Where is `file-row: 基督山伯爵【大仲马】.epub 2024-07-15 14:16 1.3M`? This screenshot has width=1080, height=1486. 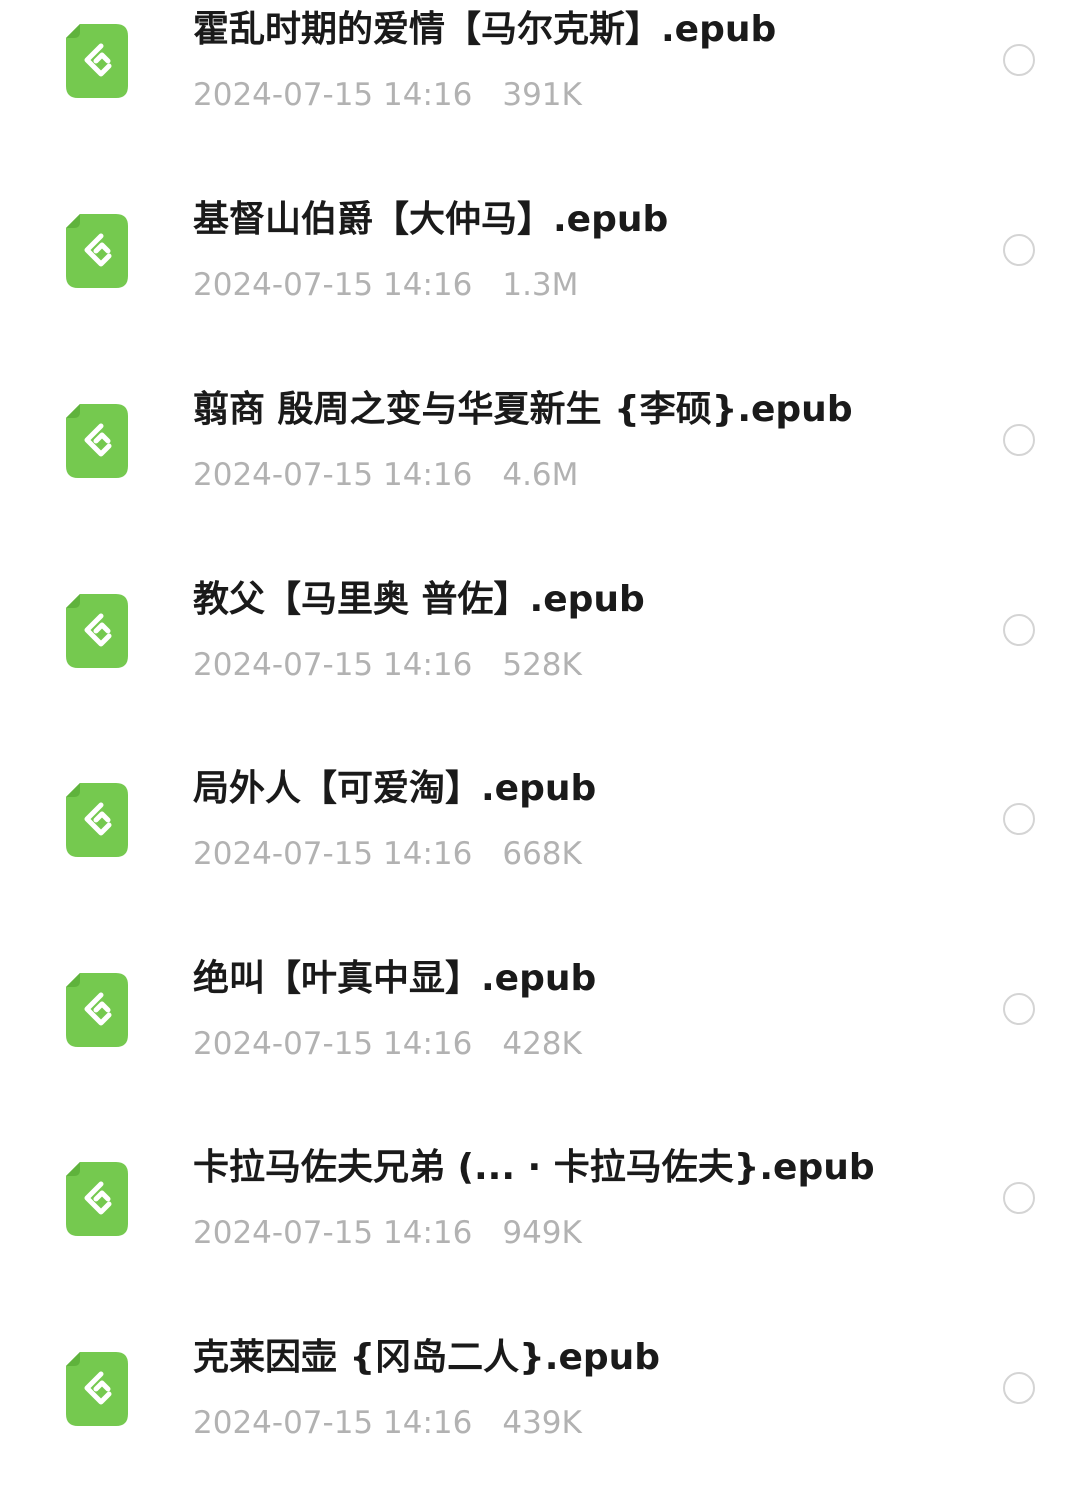 file-row: 基督山伯爵【大仲马】.epub 2024-07-15 14:16 1.3M is located at coordinates (540, 273).